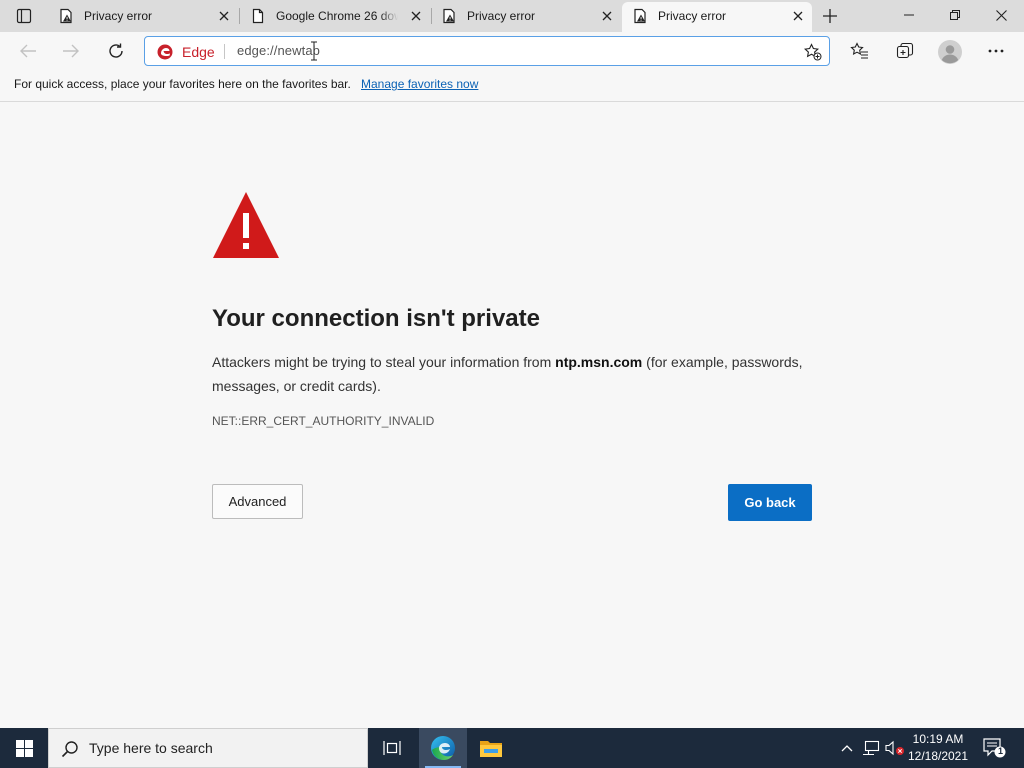 The image size is (1024, 768). What do you see at coordinates (69, 749) in the screenshot?
I see `search-icon` at bounding box center [69, 749].